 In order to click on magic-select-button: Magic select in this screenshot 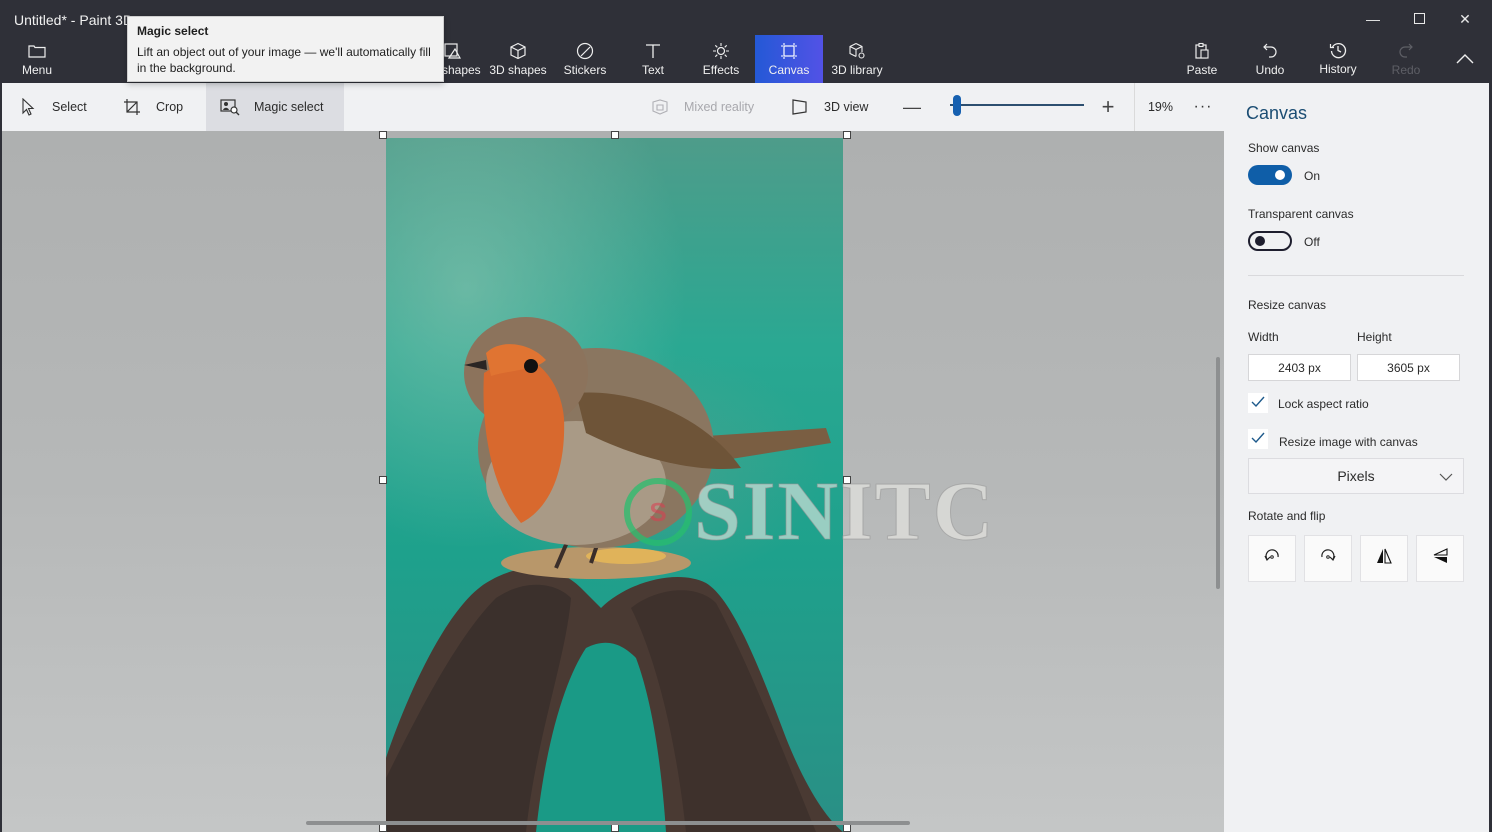, I will do `click(275, 107)`.